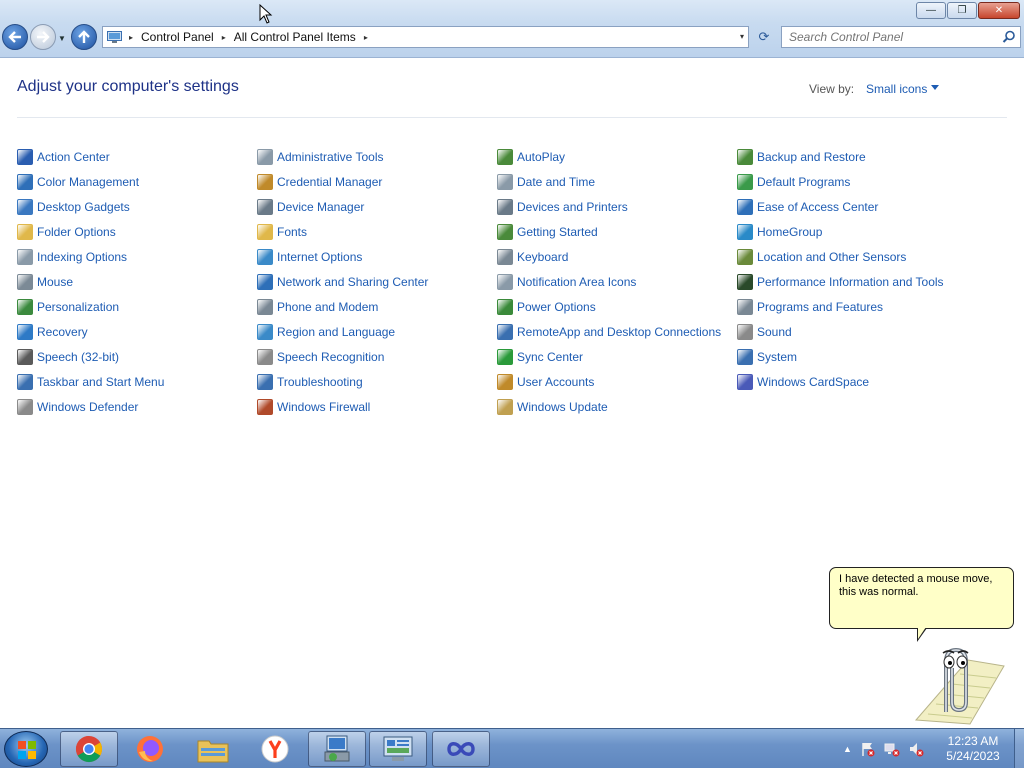 The image size is (1024, 768). What do you see at coordinates (320, 381) in the screenshot?
I see `control-panel-item-label: Troubleshooting` at bounding box center [320, 381].